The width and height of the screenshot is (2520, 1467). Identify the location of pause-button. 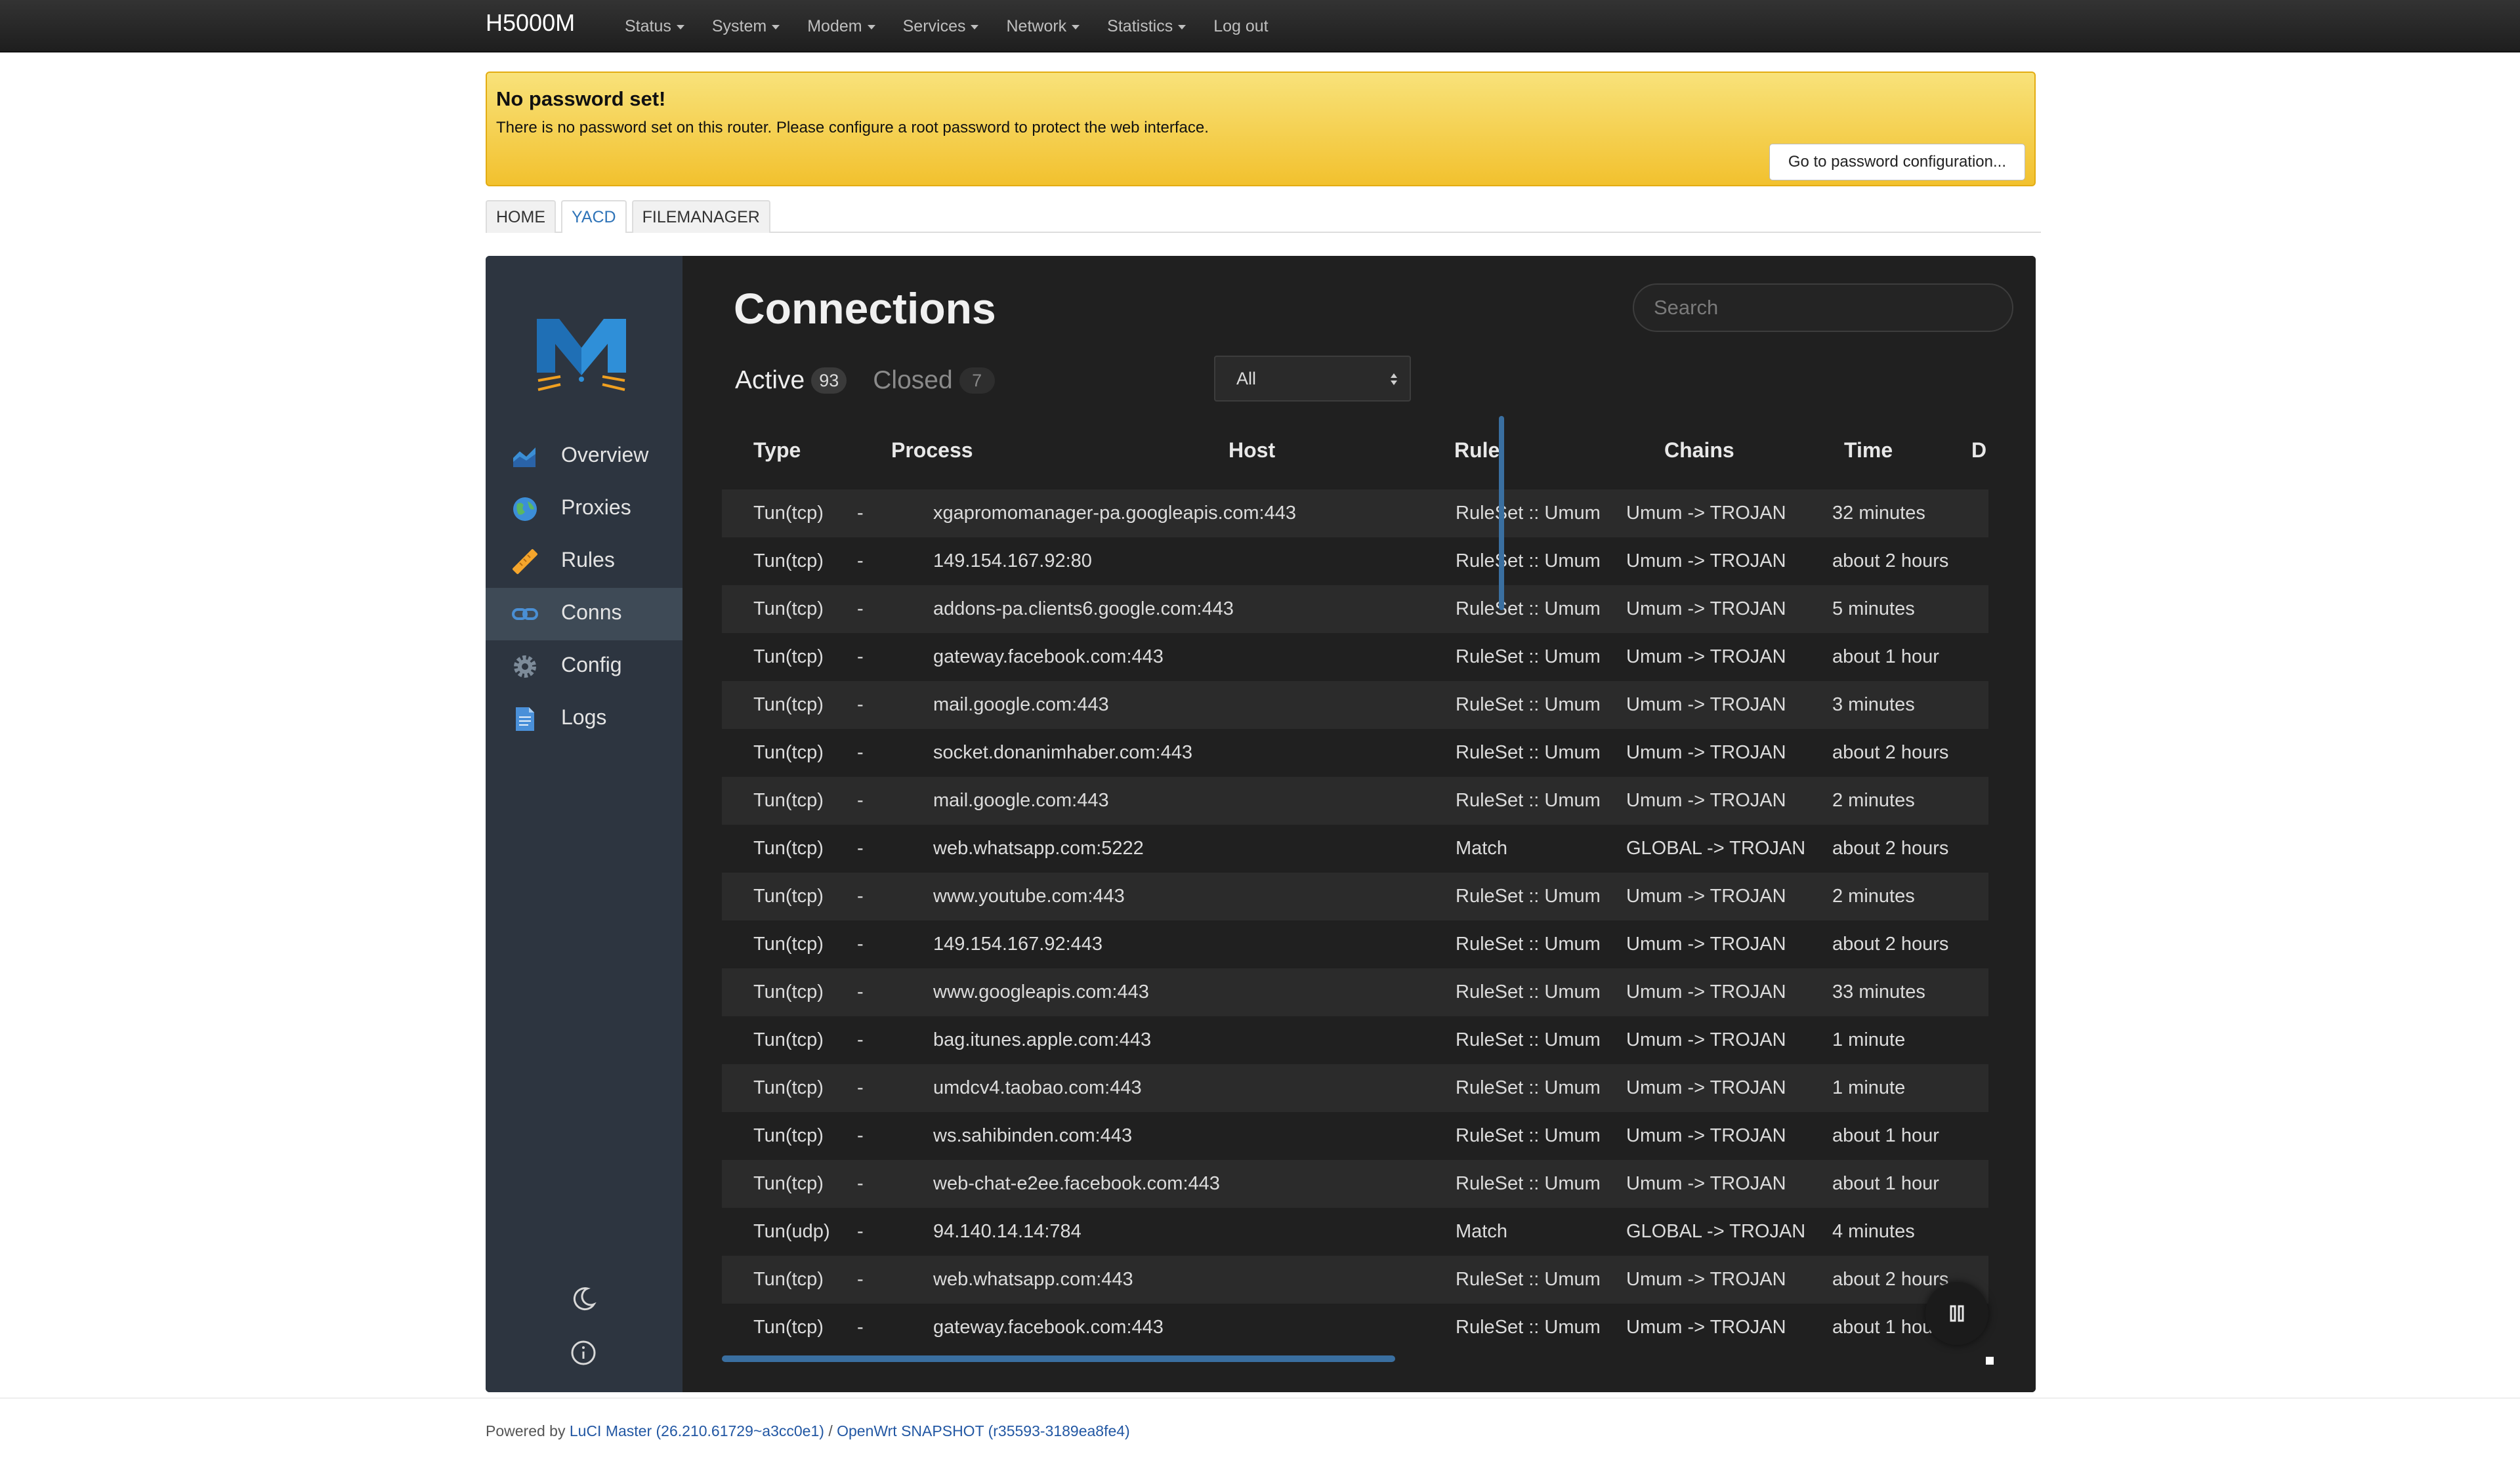
(1956, 1313).